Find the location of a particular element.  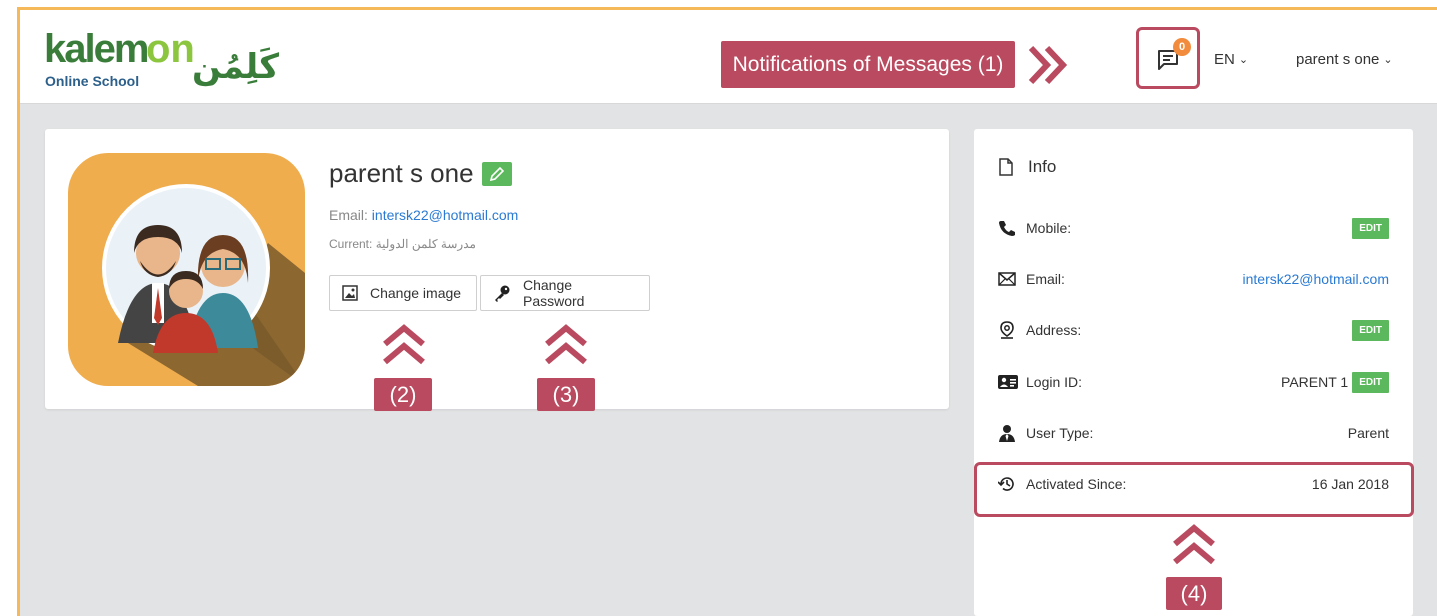

info-label: Email: is located at coordinates (1045, 279).